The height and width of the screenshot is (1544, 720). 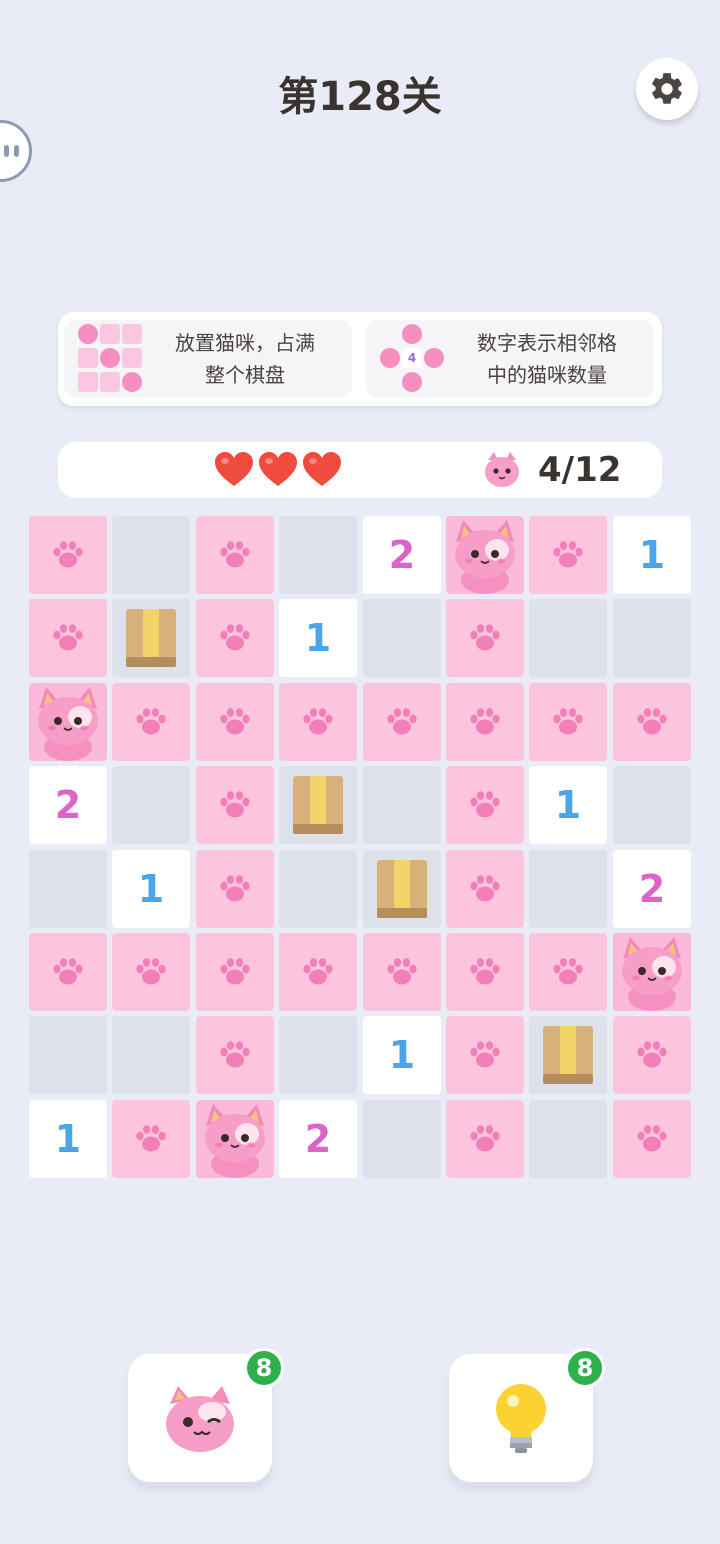 What do you see at coordinates (16, 151) in the screenshot?
I see `side-menu-button` at bounding box center [16, 151].